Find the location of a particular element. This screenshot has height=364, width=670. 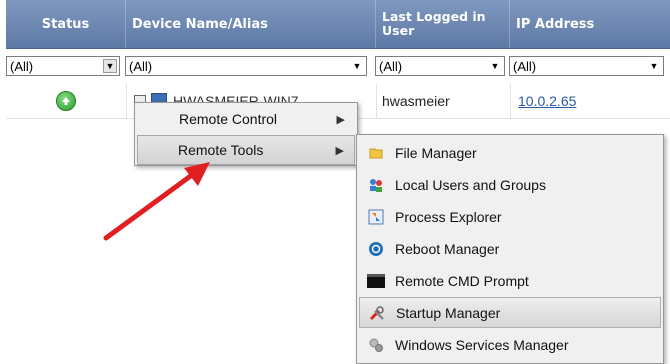

menu-item-windows-services: Windows Services Manager is located at coordinates (510, 344).